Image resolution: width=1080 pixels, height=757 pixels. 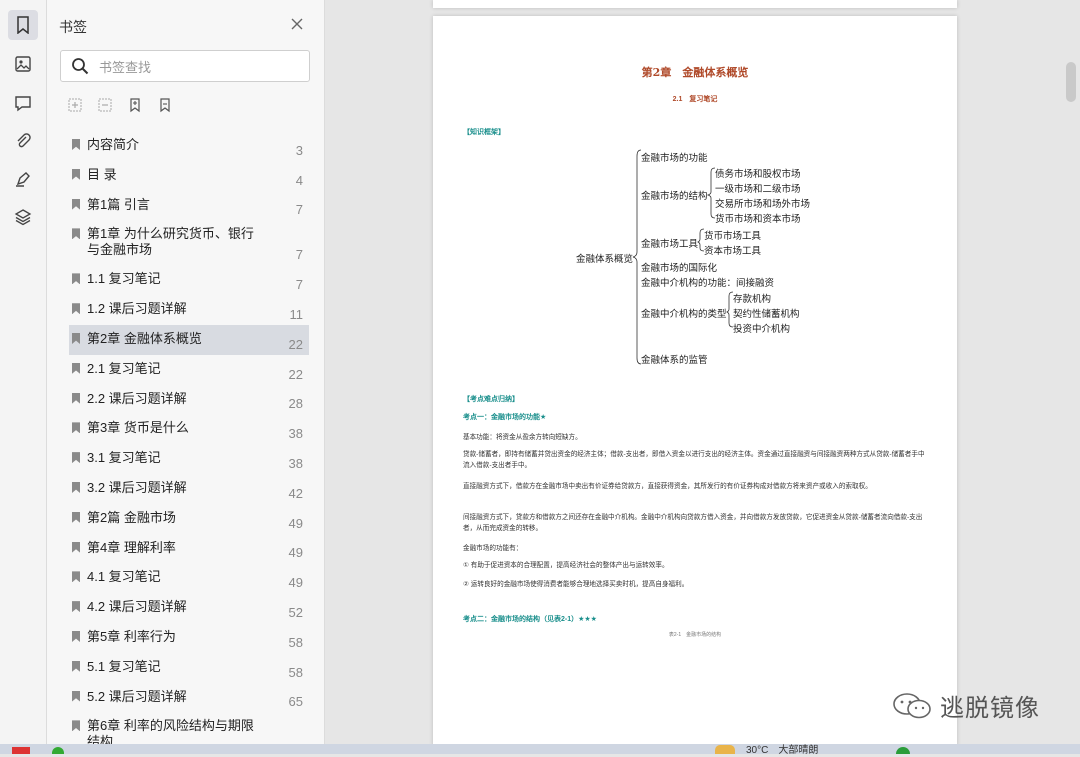 I want to click on remove-bookmark-icon, so click(x=165, y=105).